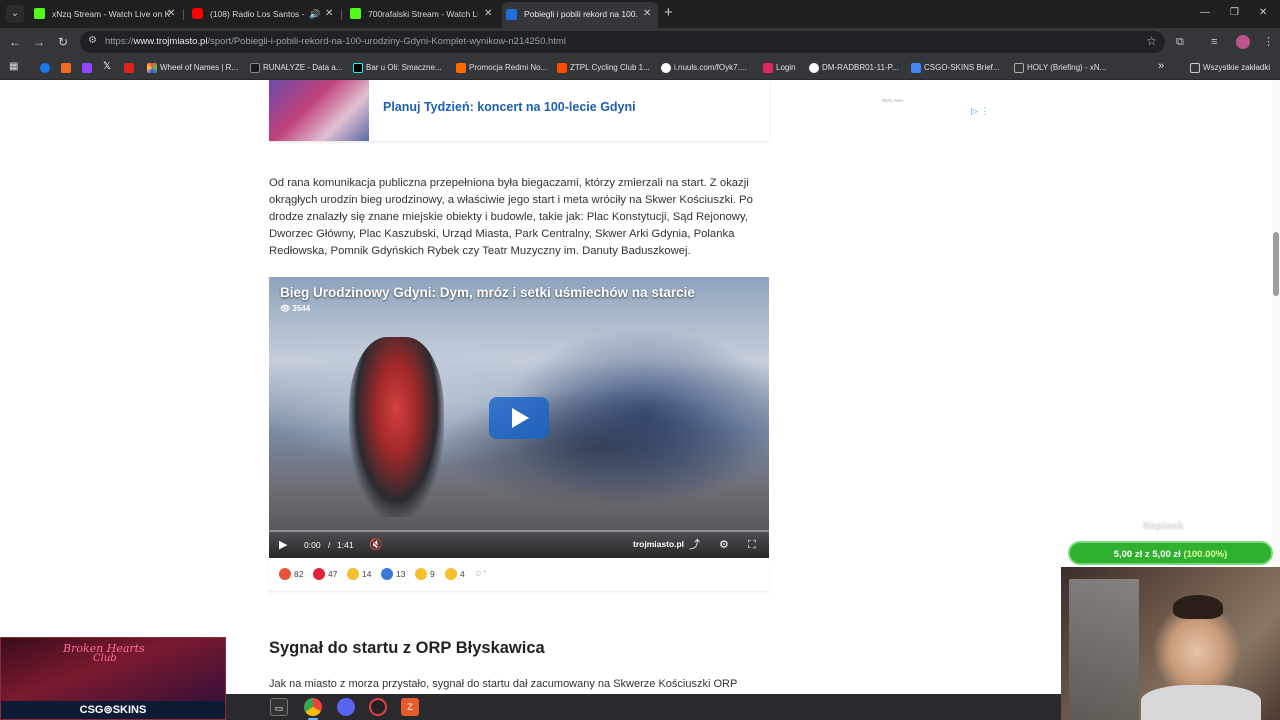  I want to click on reaction-item: 4, so click(455, 574).